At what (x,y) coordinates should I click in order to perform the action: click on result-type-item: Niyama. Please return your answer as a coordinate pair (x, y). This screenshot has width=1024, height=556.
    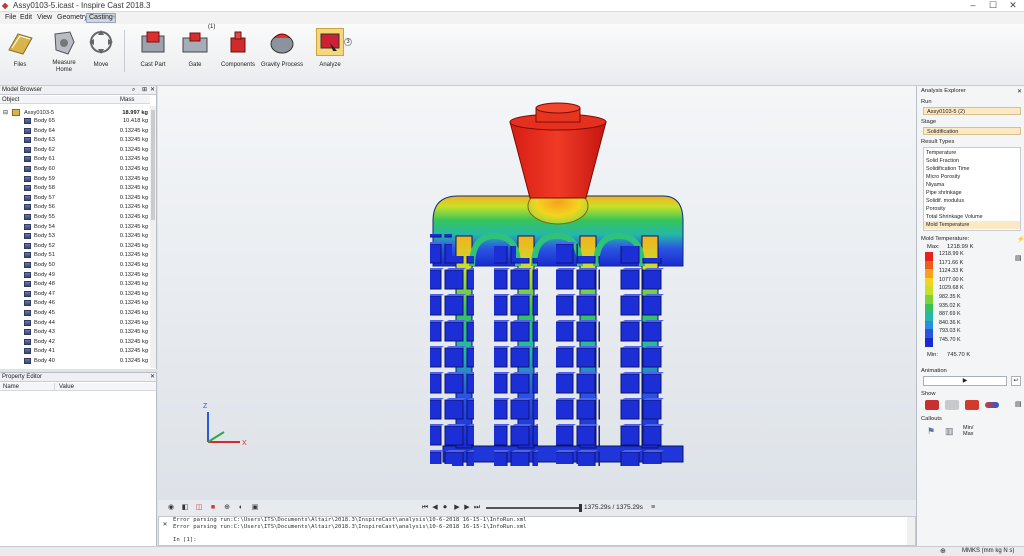
    Looking at the image, I should click on (972, 185).